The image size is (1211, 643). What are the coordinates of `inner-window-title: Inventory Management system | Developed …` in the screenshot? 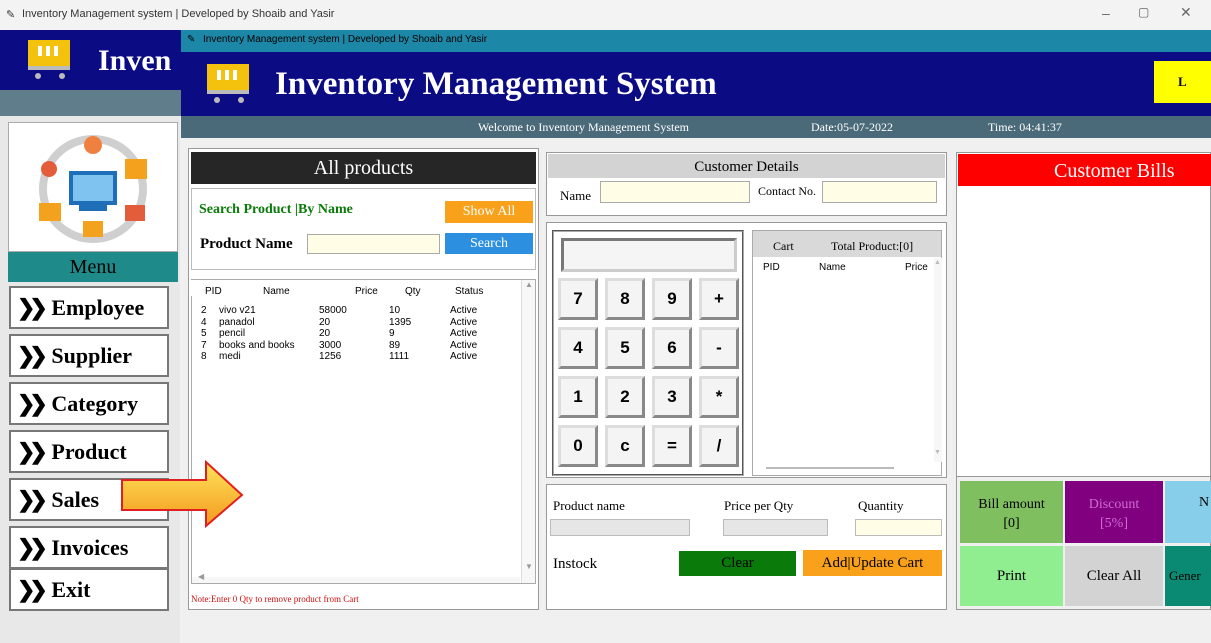 It's located at (345, 39).